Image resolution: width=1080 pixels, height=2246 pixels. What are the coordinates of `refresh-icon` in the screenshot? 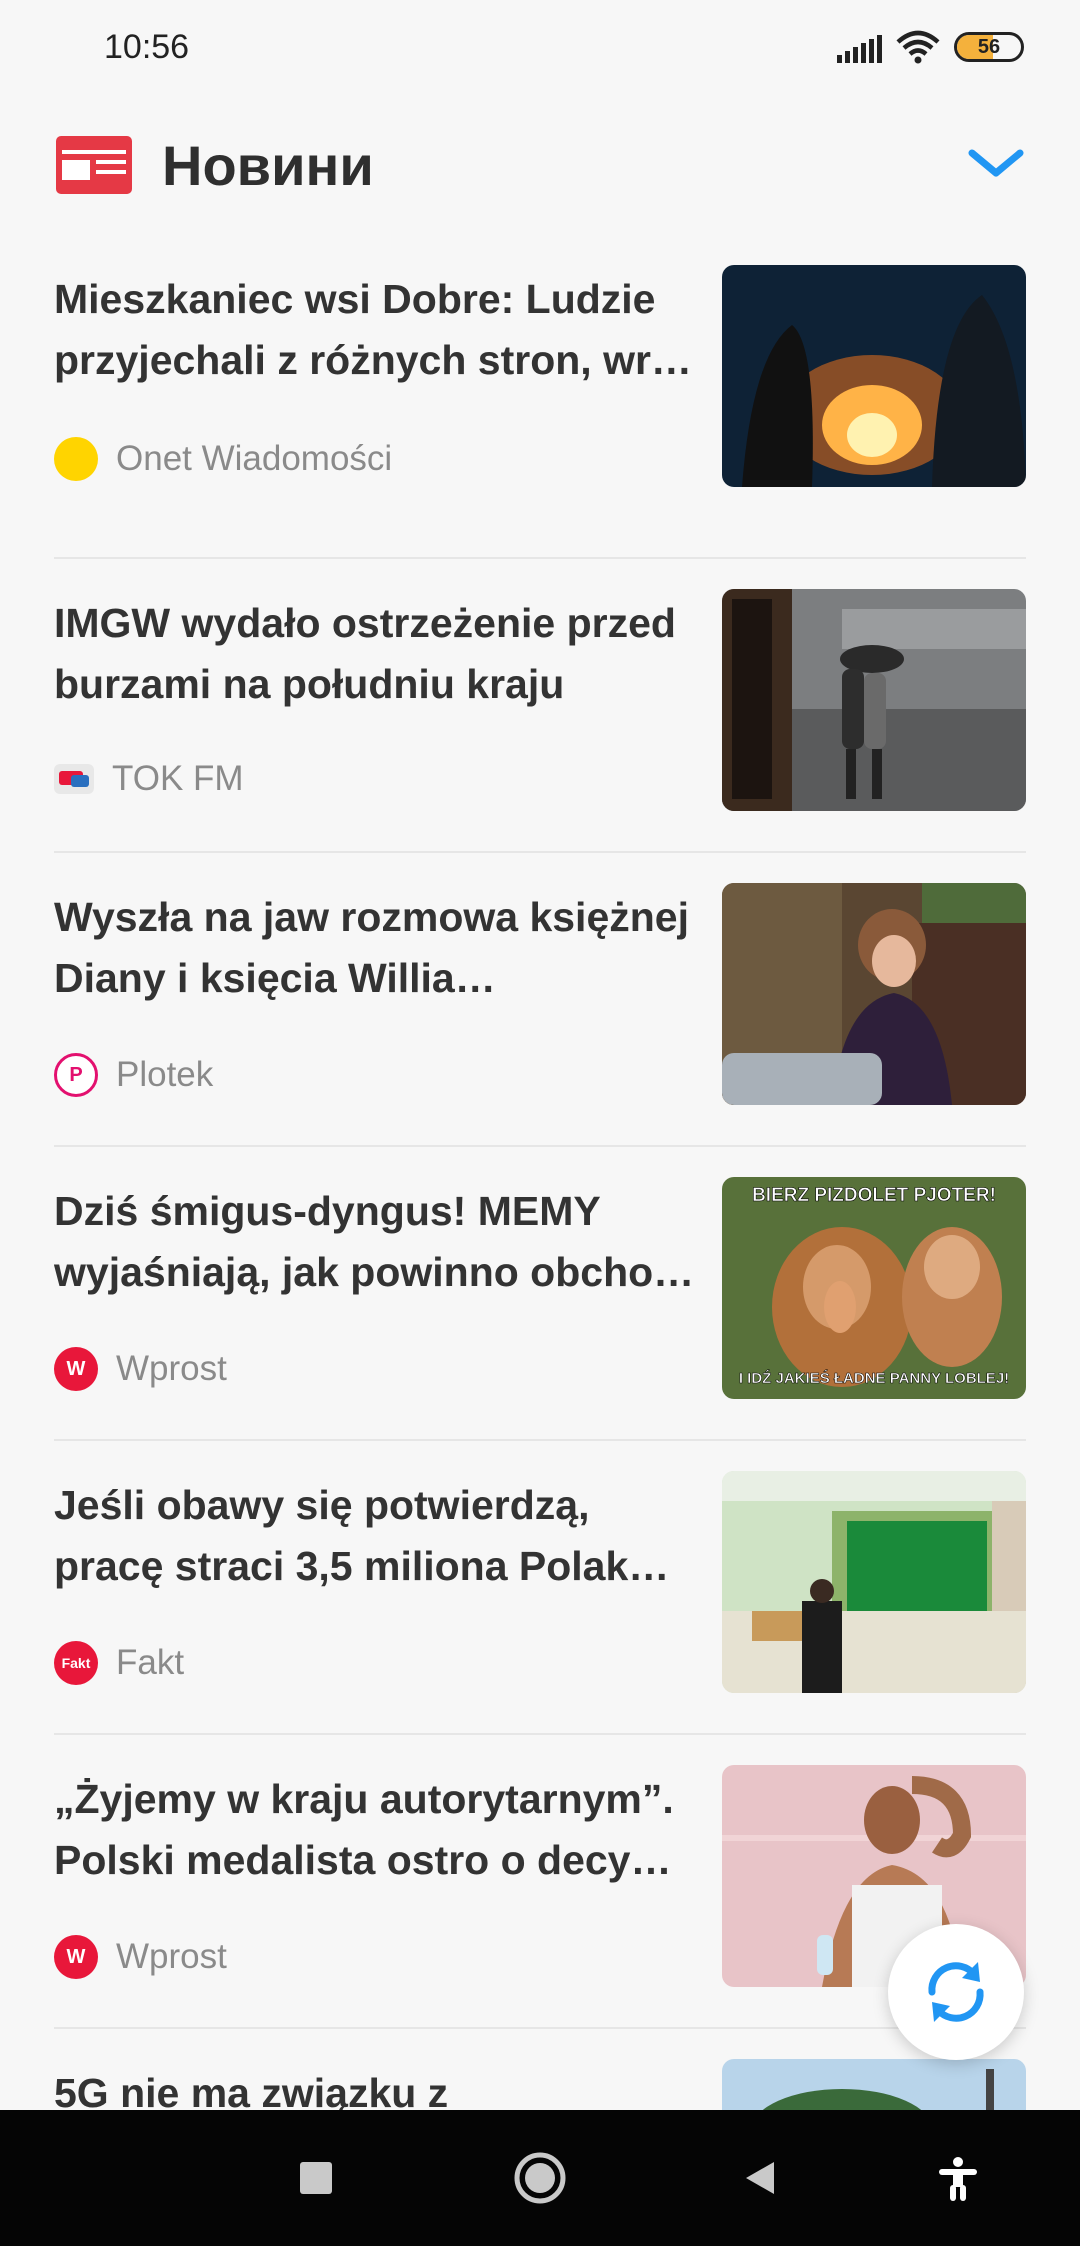 It's located at (956, 1992).